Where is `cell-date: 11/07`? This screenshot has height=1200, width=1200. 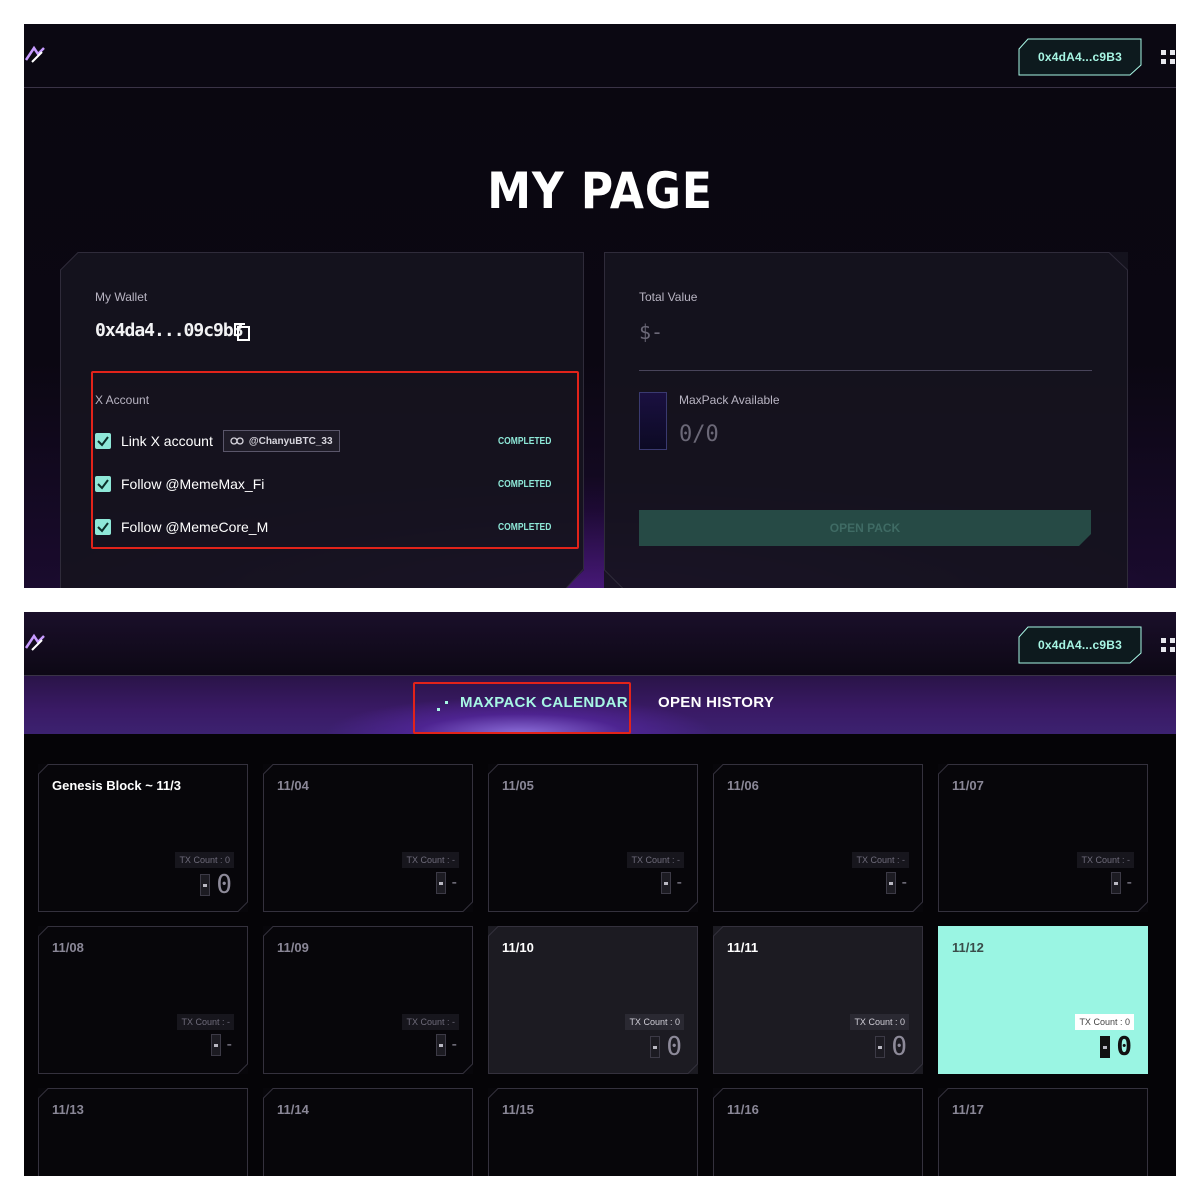 cell-date: 11/07 is located at coordinates (968, 785).